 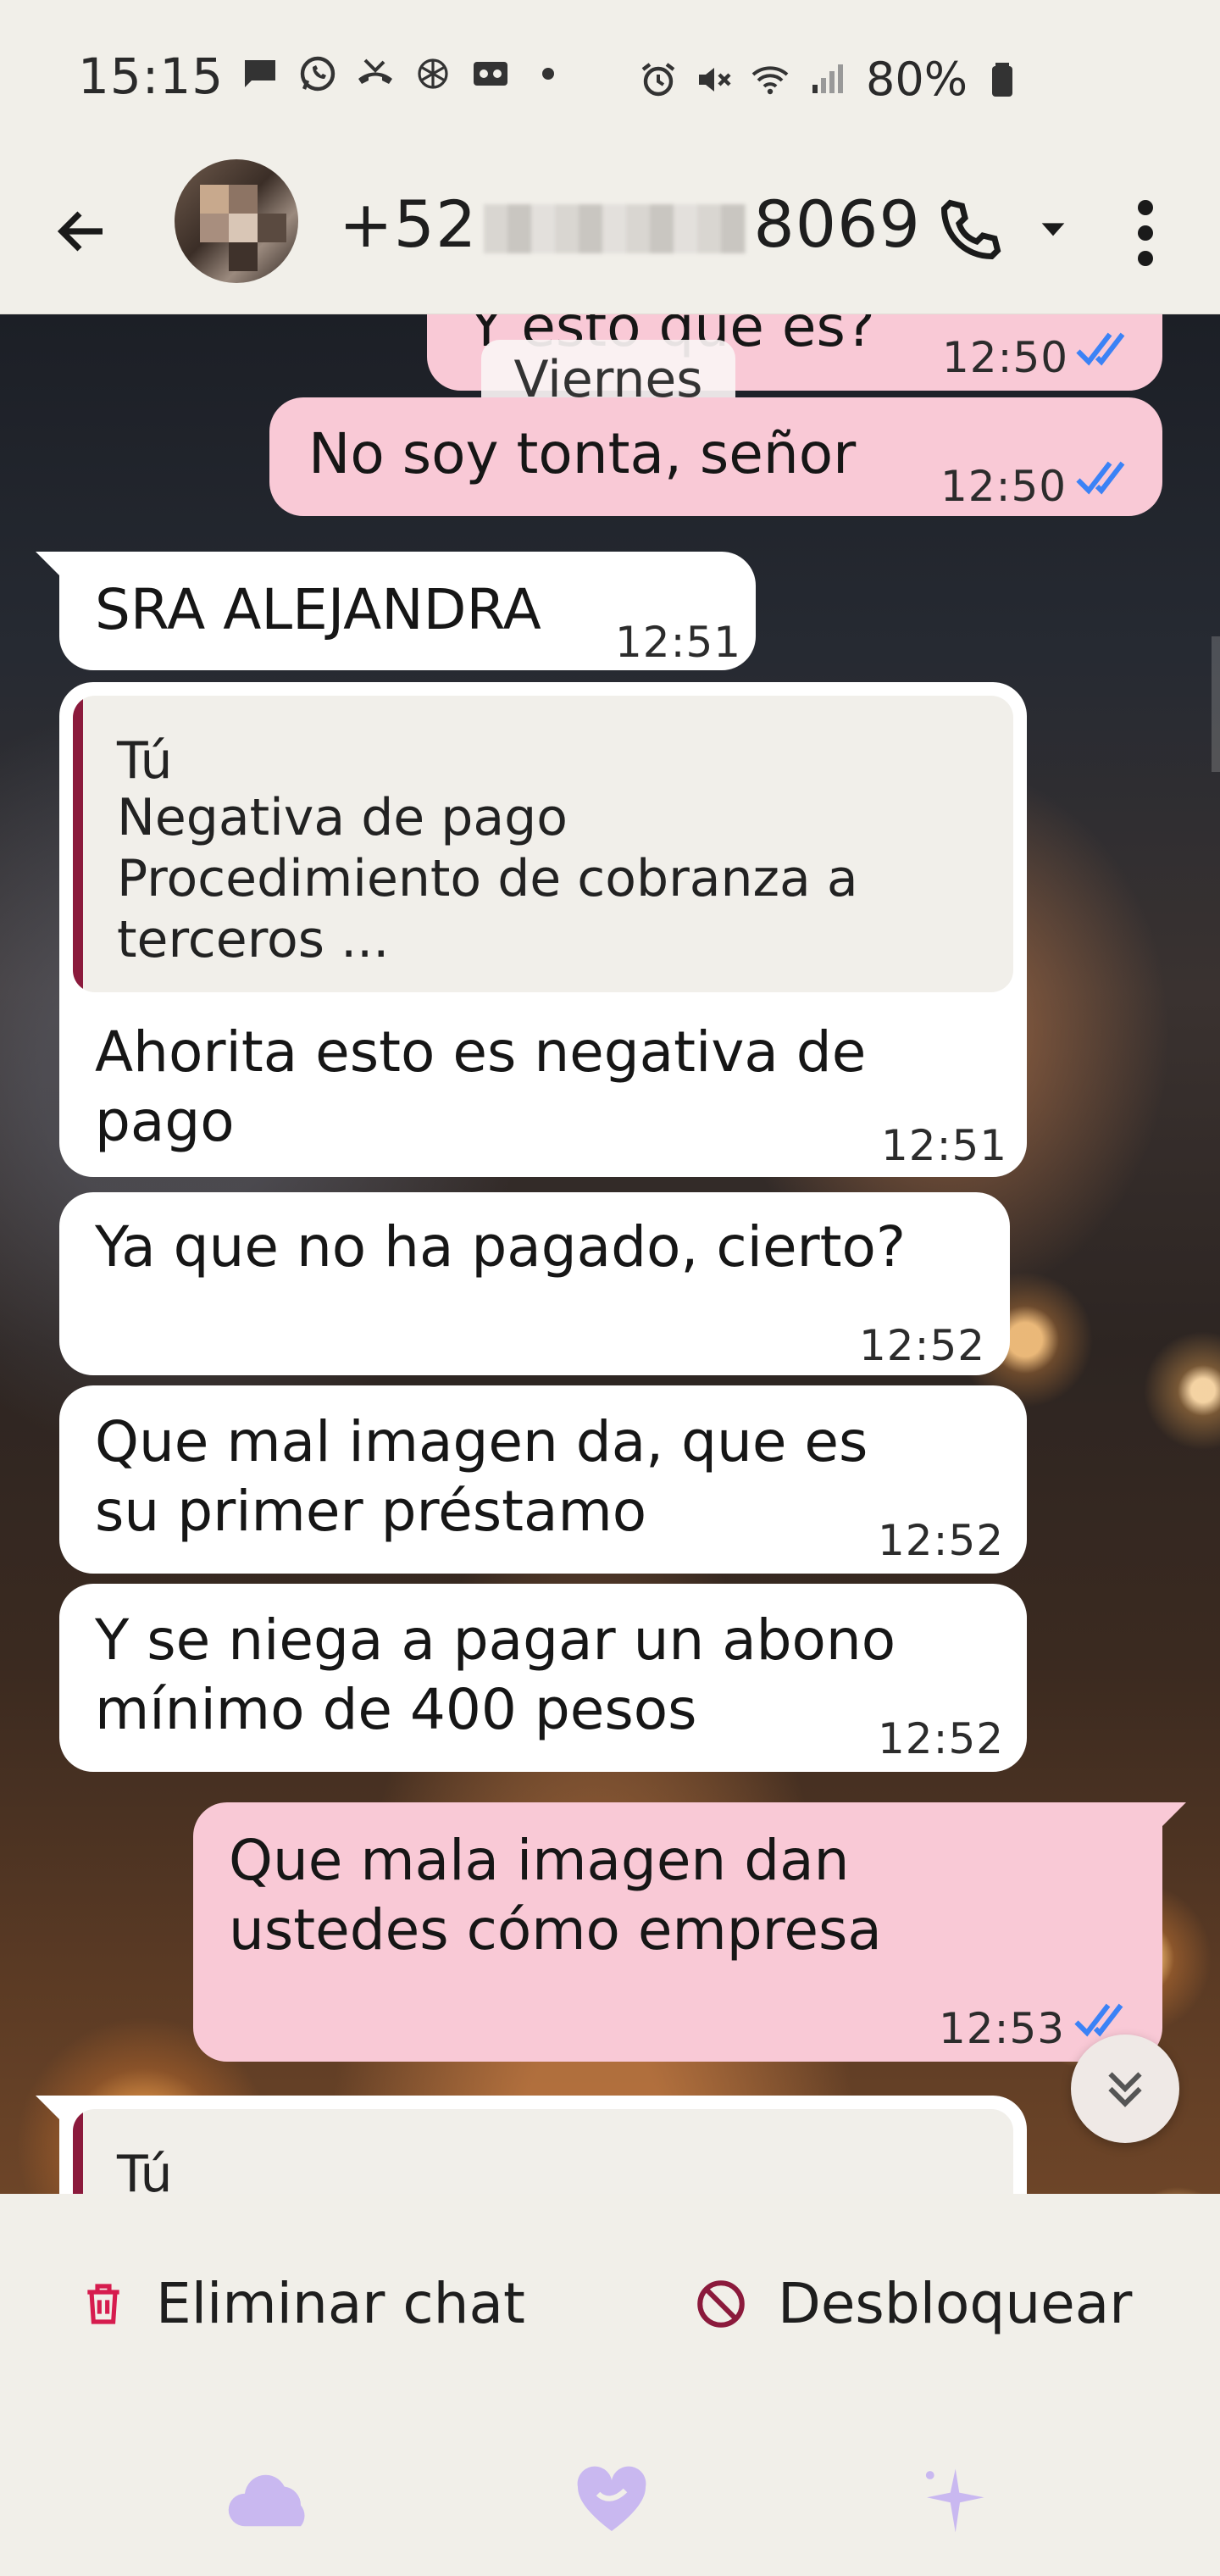 What do you see at coordinates (266, 2500) in the screenshot?
I see `cloud-icon` at bounding box center [266, 2500].